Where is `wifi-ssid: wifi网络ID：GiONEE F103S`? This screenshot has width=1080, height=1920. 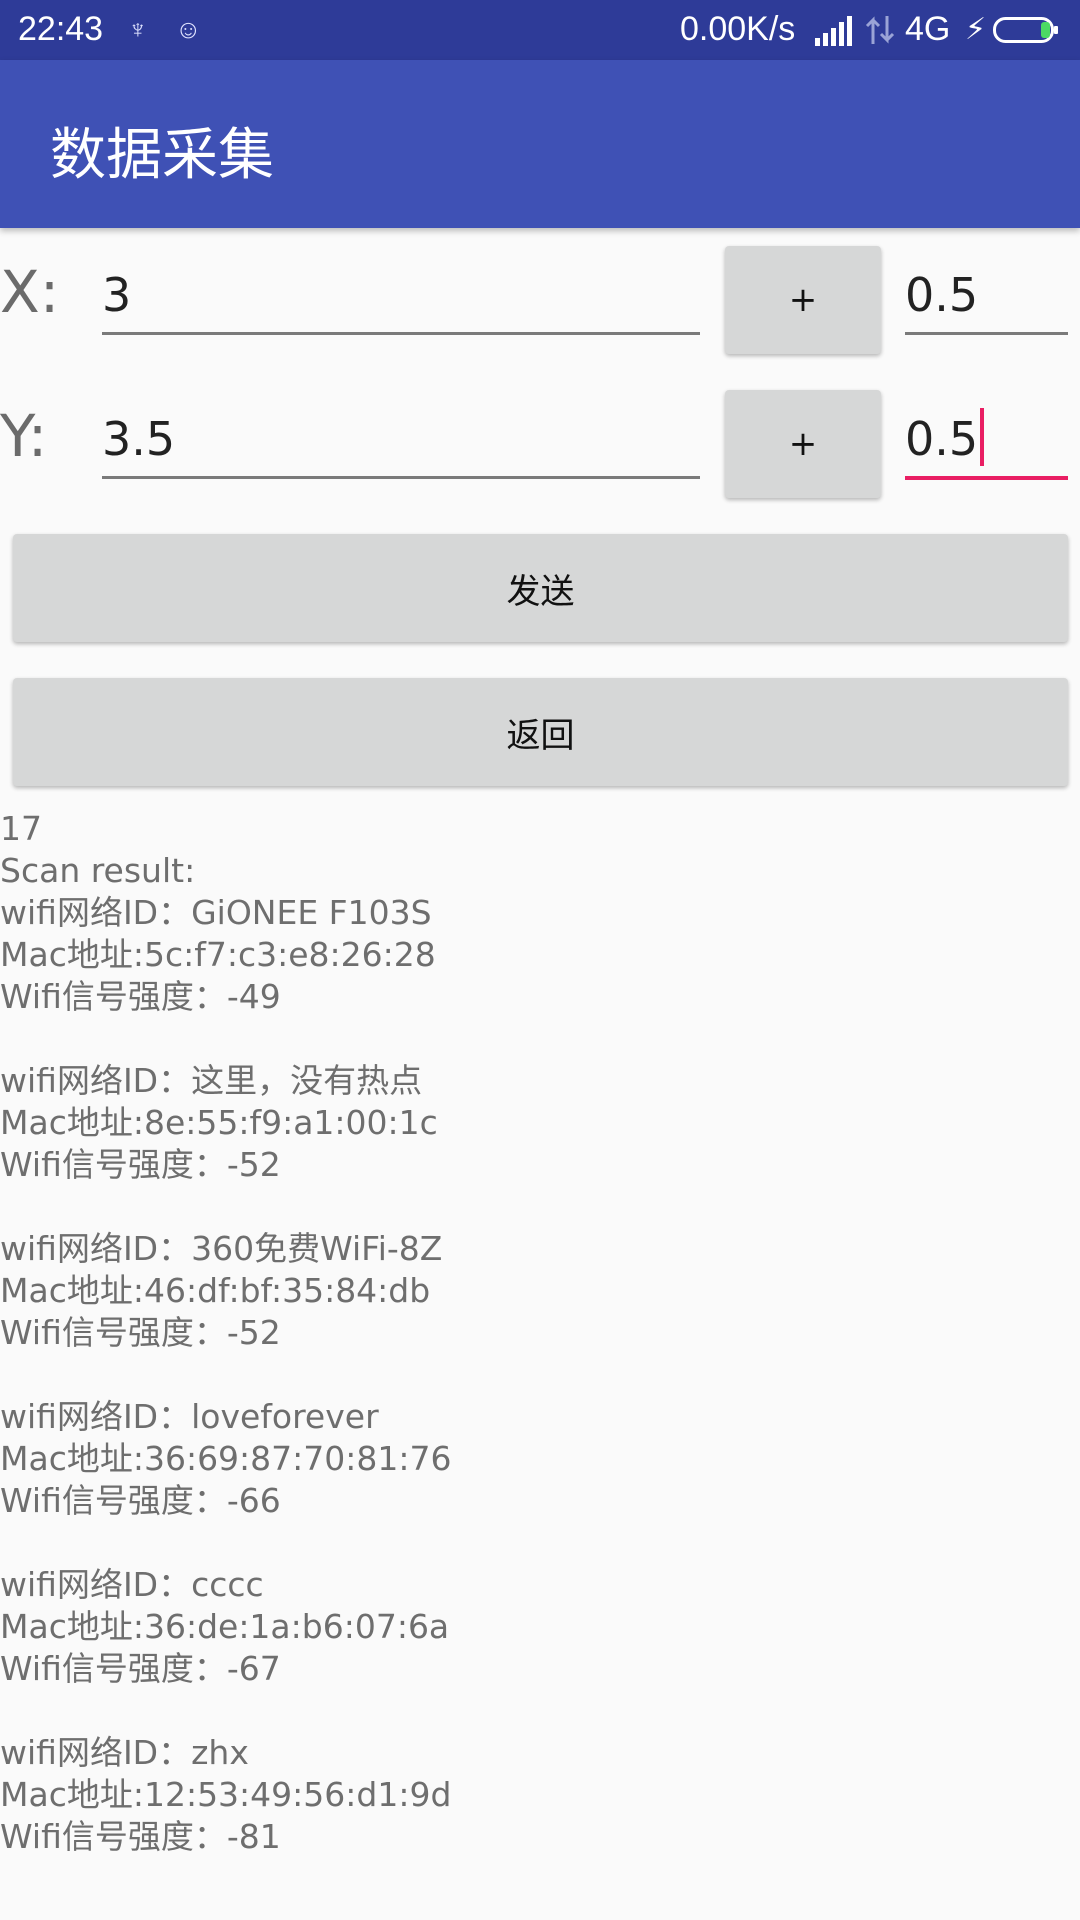
wifi-ssid: wifi网络ID：GiONEE F103S is located at coordinates (216, 912).